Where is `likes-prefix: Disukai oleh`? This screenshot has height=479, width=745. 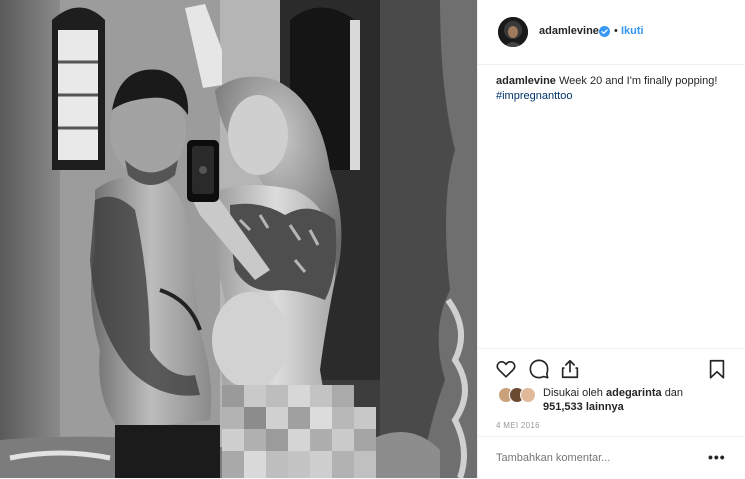 likes-prefix: Disukai oleh is located at coordinates (573, 393).